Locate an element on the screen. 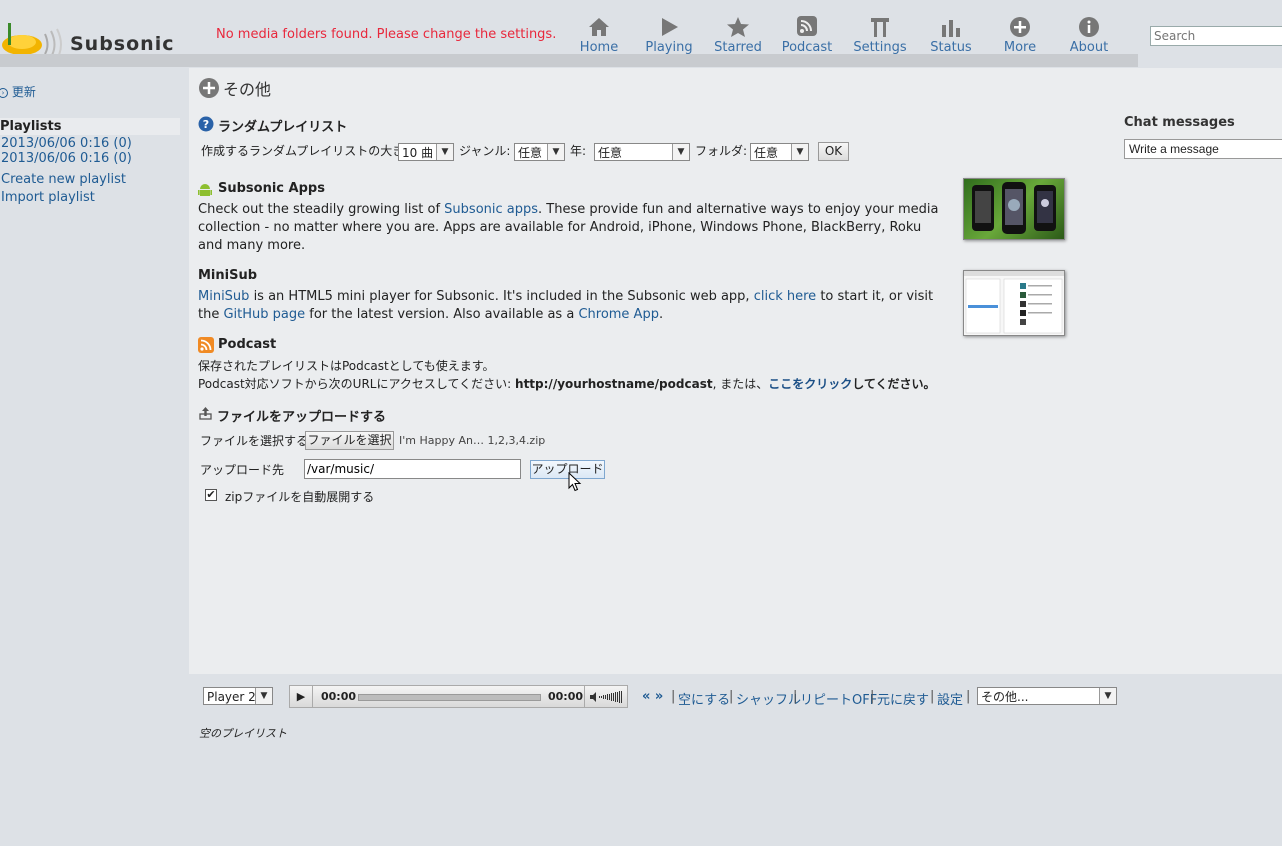  text: , または、 is located at coordinates (740, 384).